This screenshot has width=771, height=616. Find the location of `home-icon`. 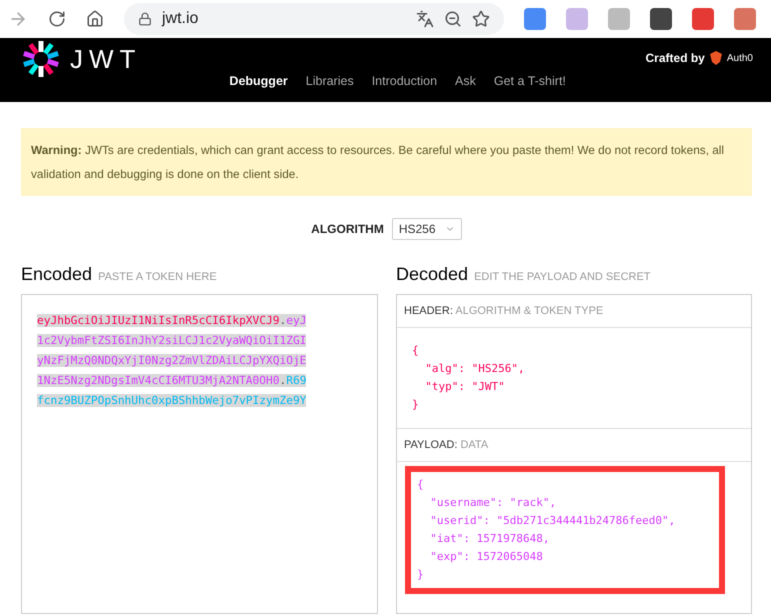

home-icon is located at coordinates (95, 19).